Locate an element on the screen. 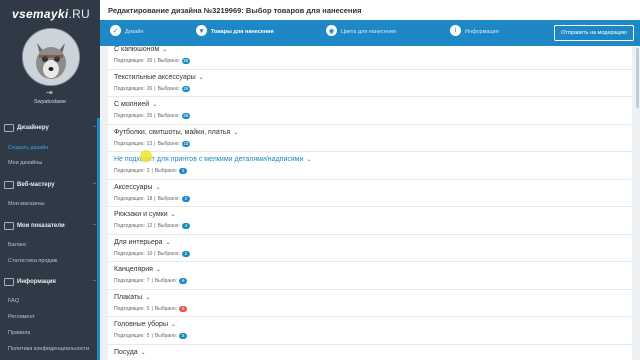  category-title: Головные уборы is located at coordinates (141, 324).